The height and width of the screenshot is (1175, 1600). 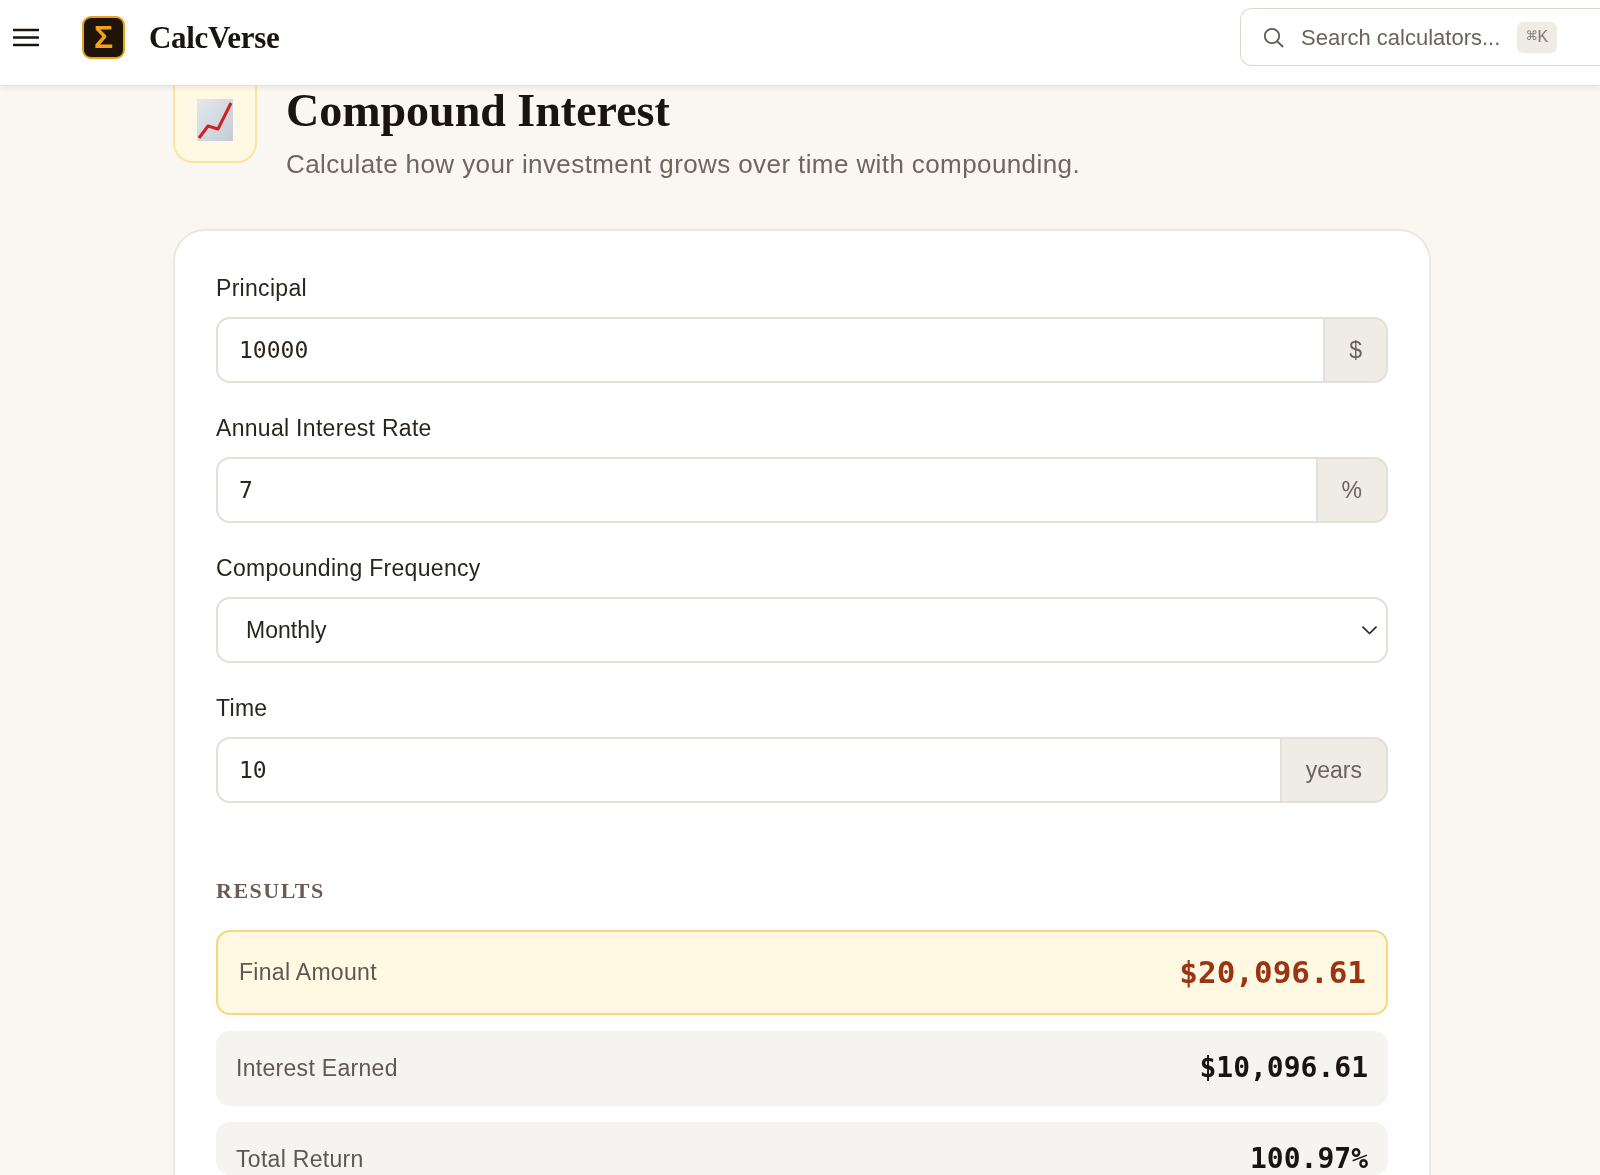 What do you see at coordinates (261, 288) in the screenshot?
I see `field-label: Principal` at bounding box center [261, 288].